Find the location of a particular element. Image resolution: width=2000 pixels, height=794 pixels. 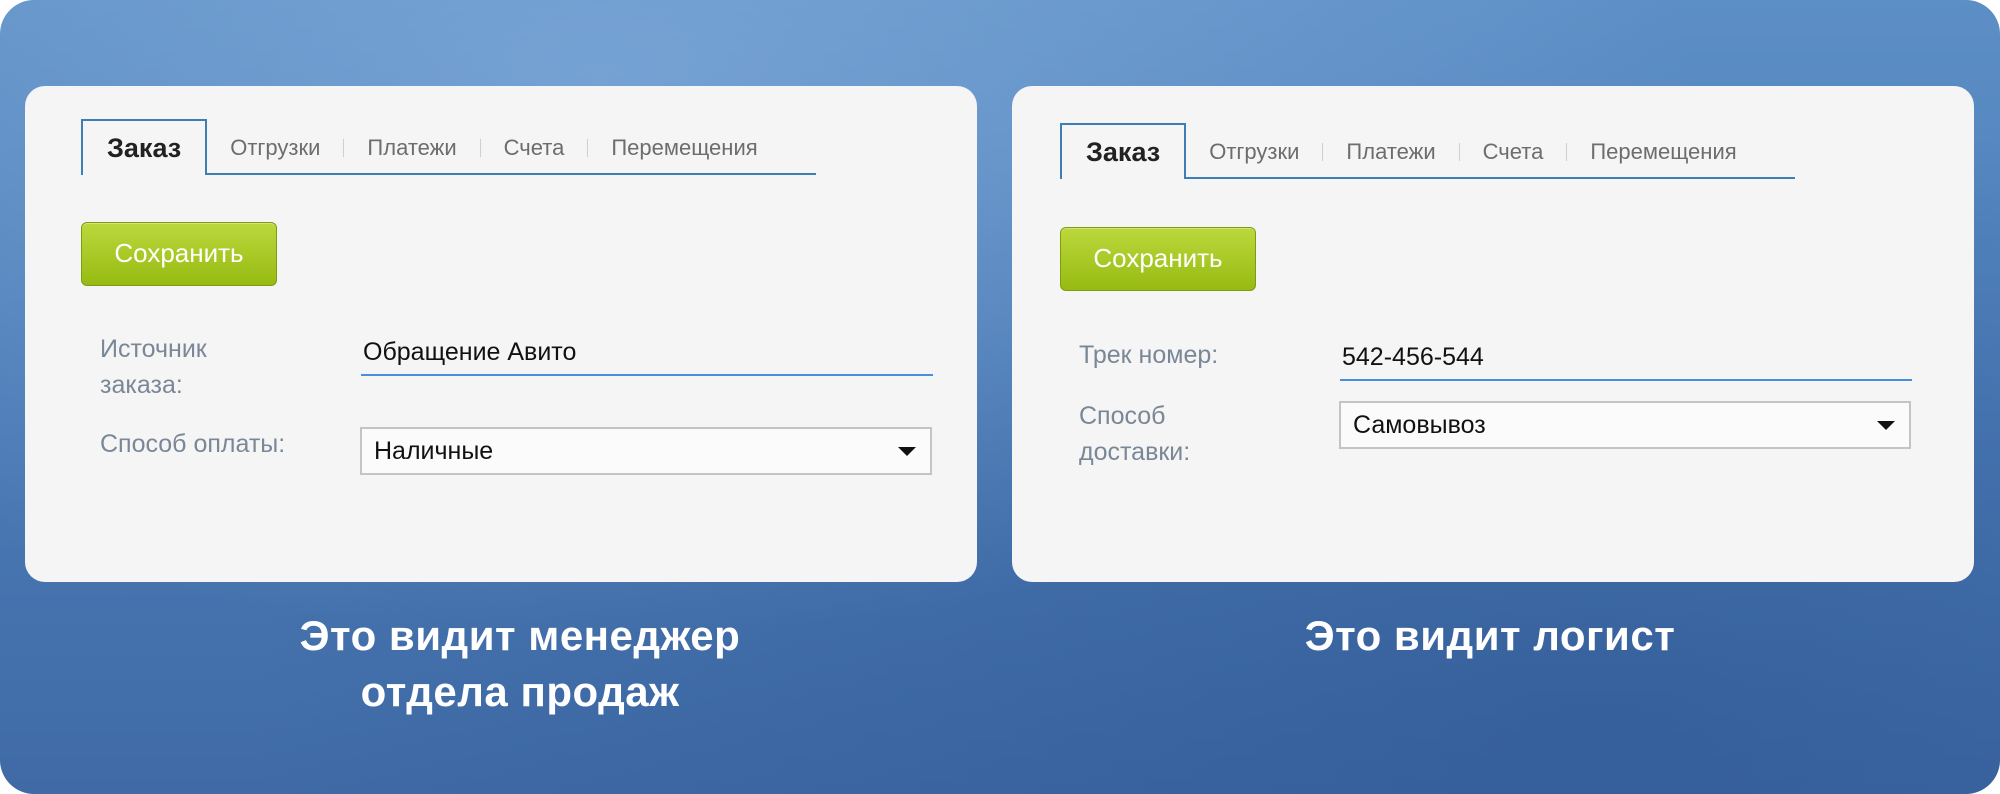

payment-method-label: Способ оплаты: is located at coordinates (193, 444).